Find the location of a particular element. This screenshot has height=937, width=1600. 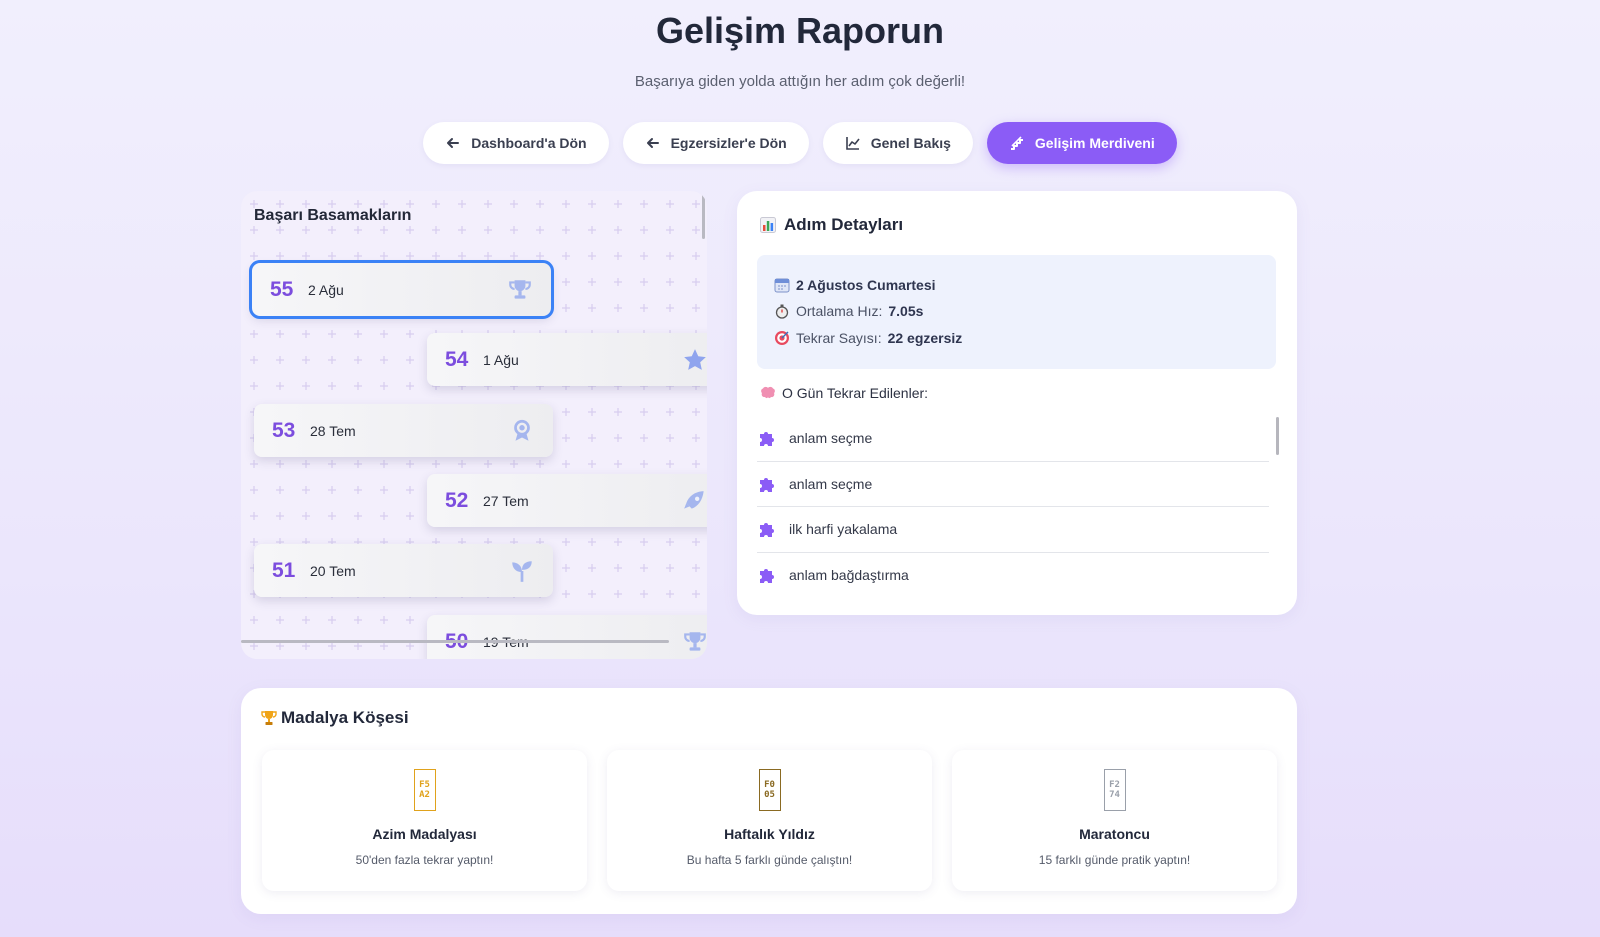

back-to-exercises-button: Egzersizler'e Dön is located at coordinates (715, 143).